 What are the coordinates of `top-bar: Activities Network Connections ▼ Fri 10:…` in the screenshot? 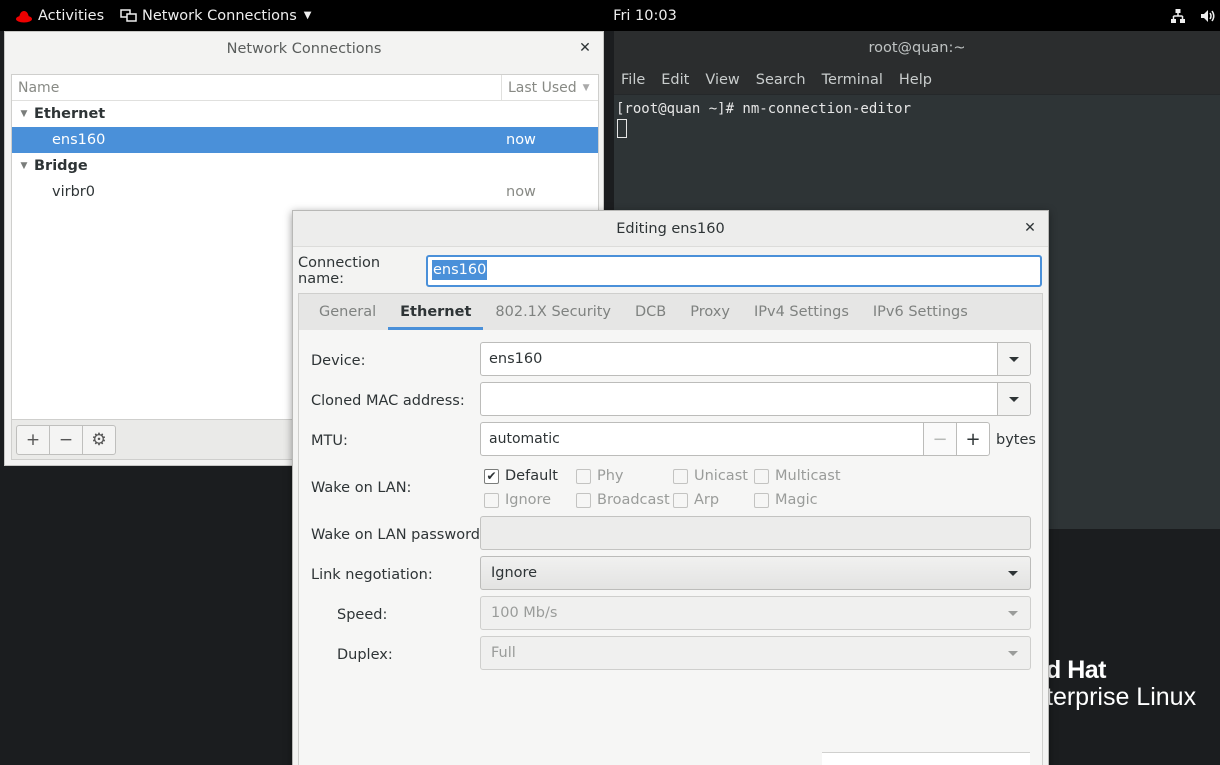 It's located at (610, 15).